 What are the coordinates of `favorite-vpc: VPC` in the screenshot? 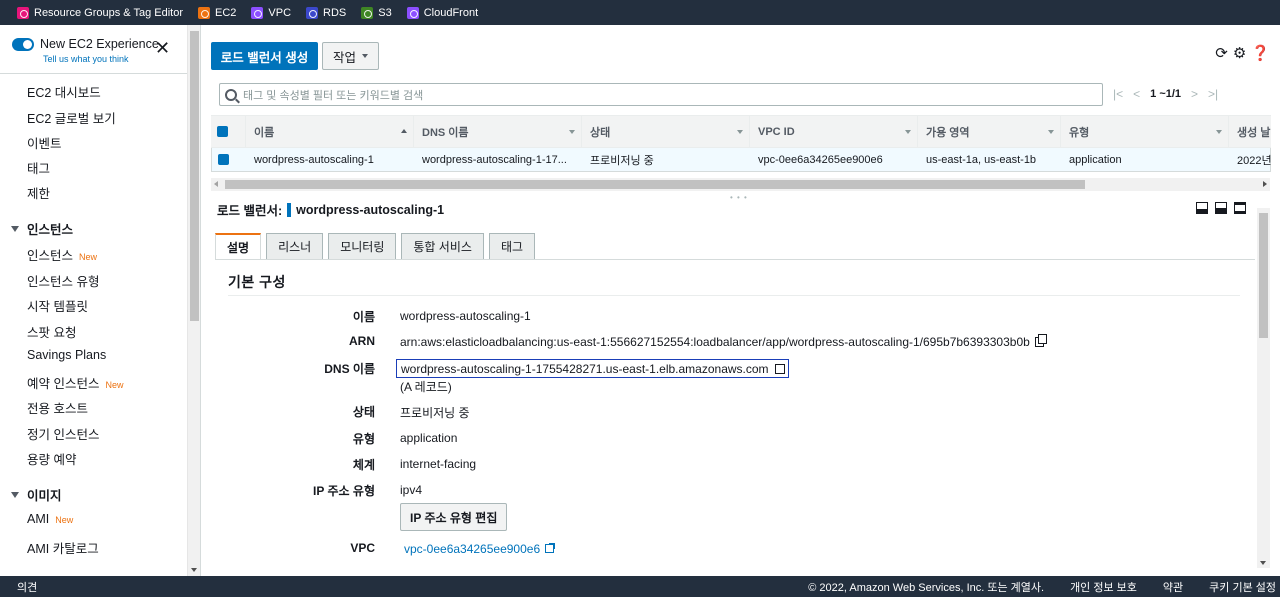 It's located at (271, 12).